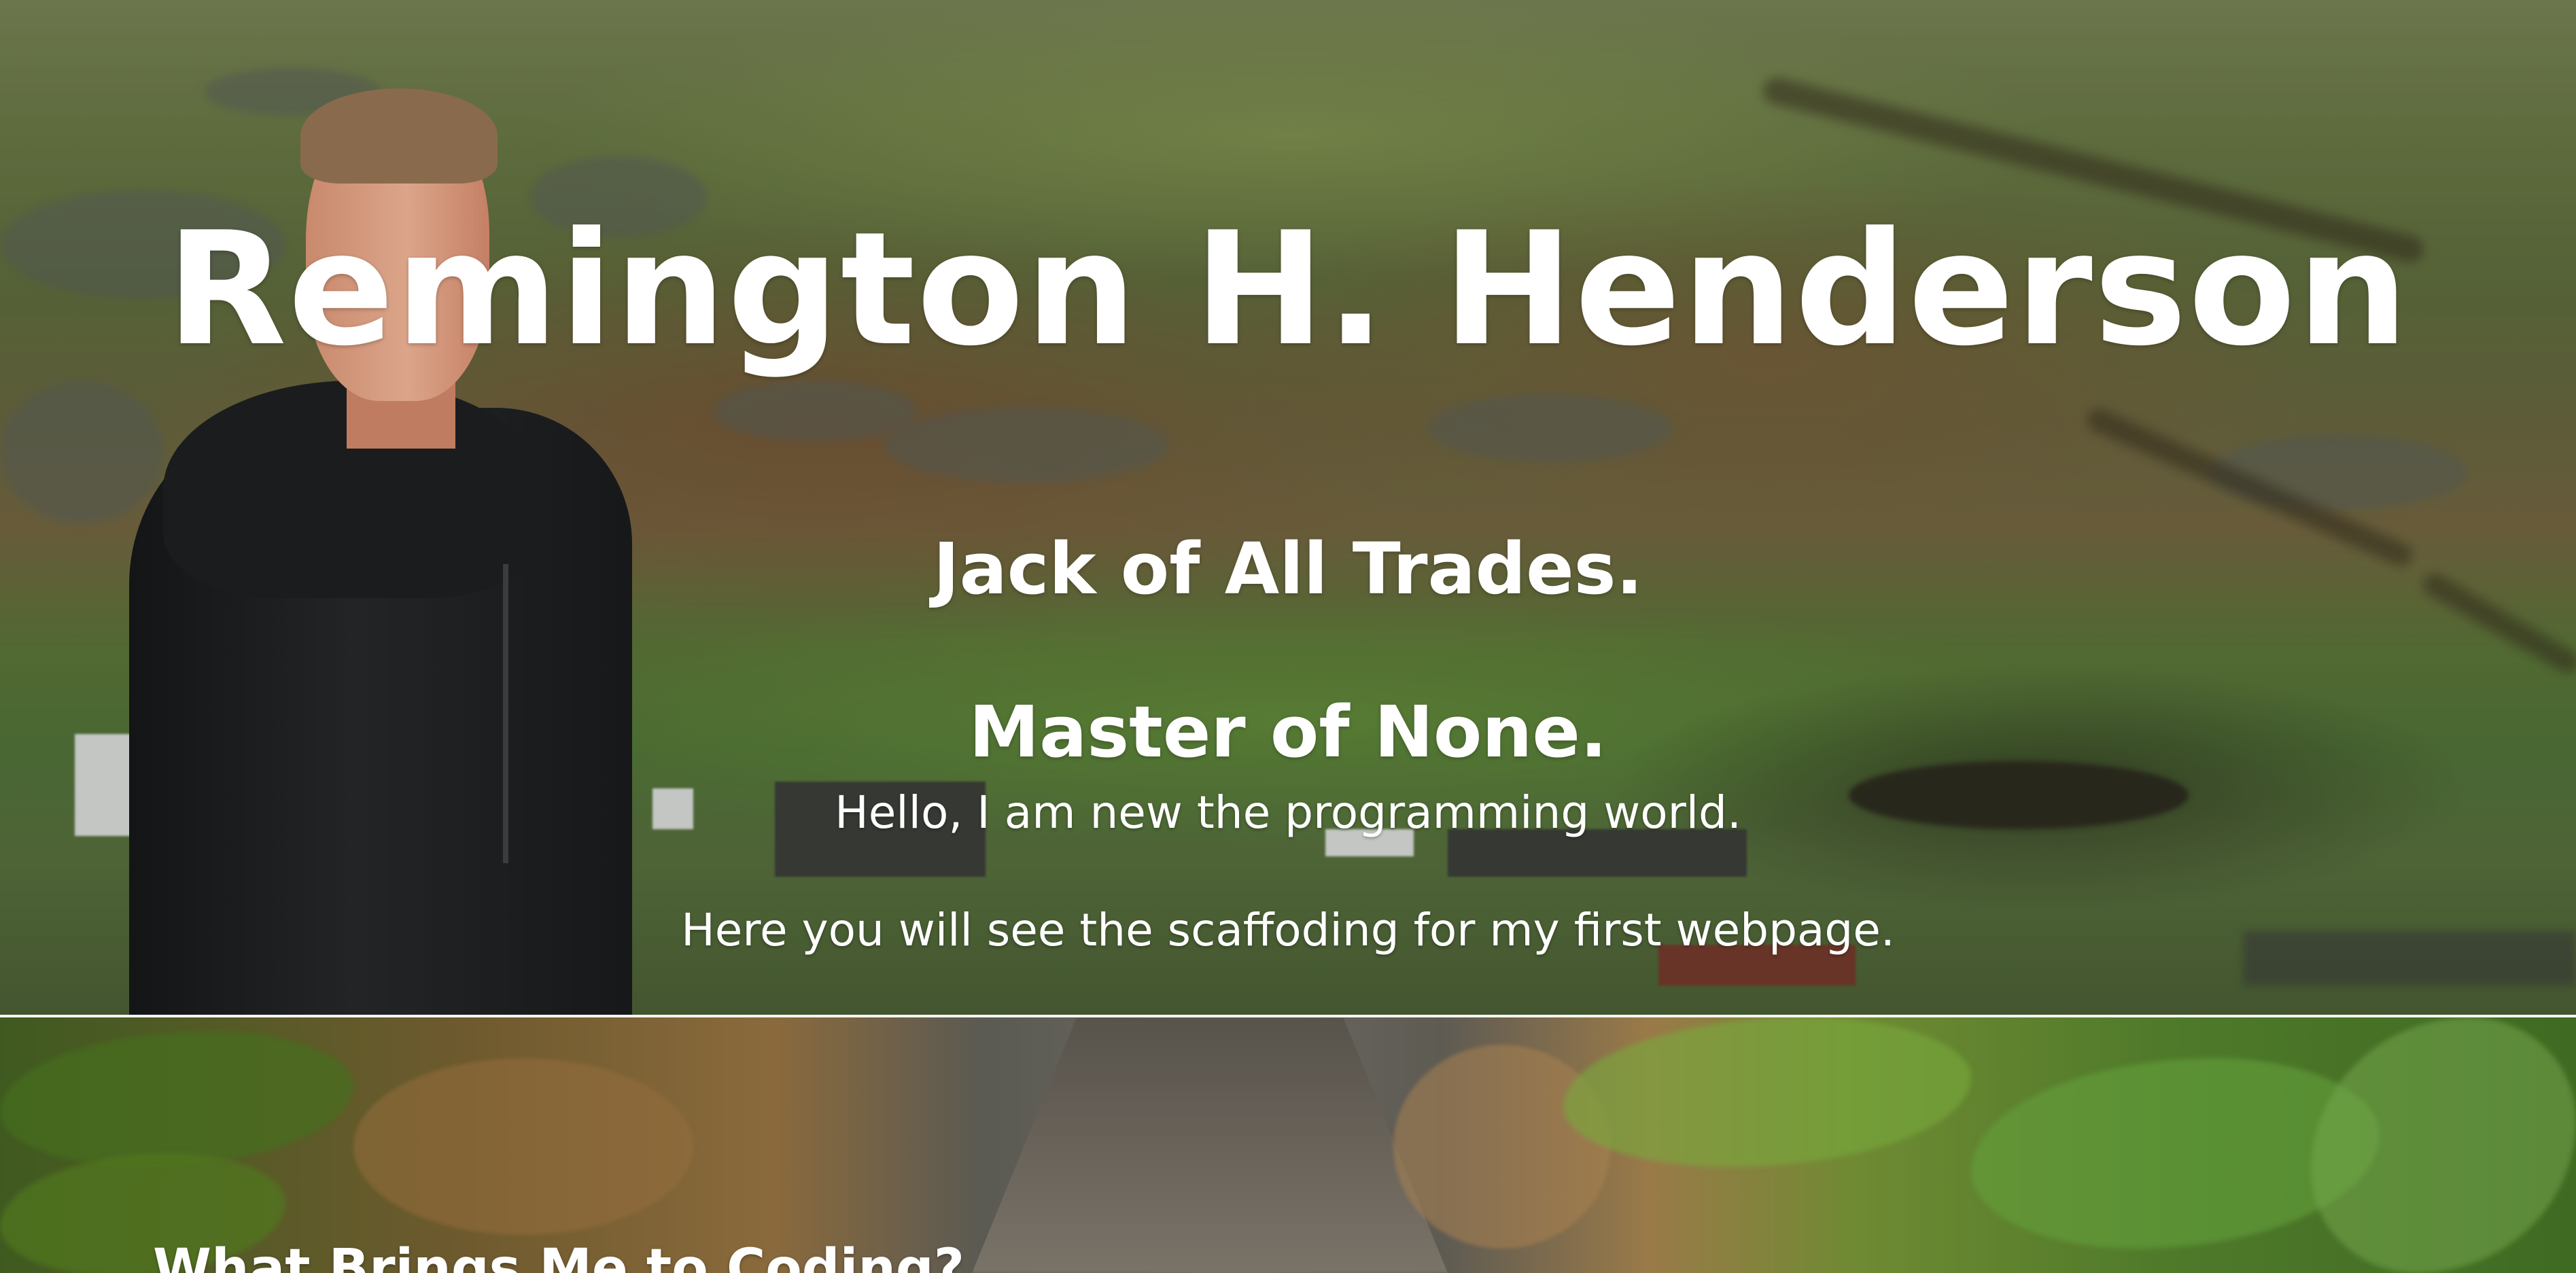  Describe the element at coordinates (1288, 290) in the screenshot. I see `page-title: Remington H. Henderson` at that location.